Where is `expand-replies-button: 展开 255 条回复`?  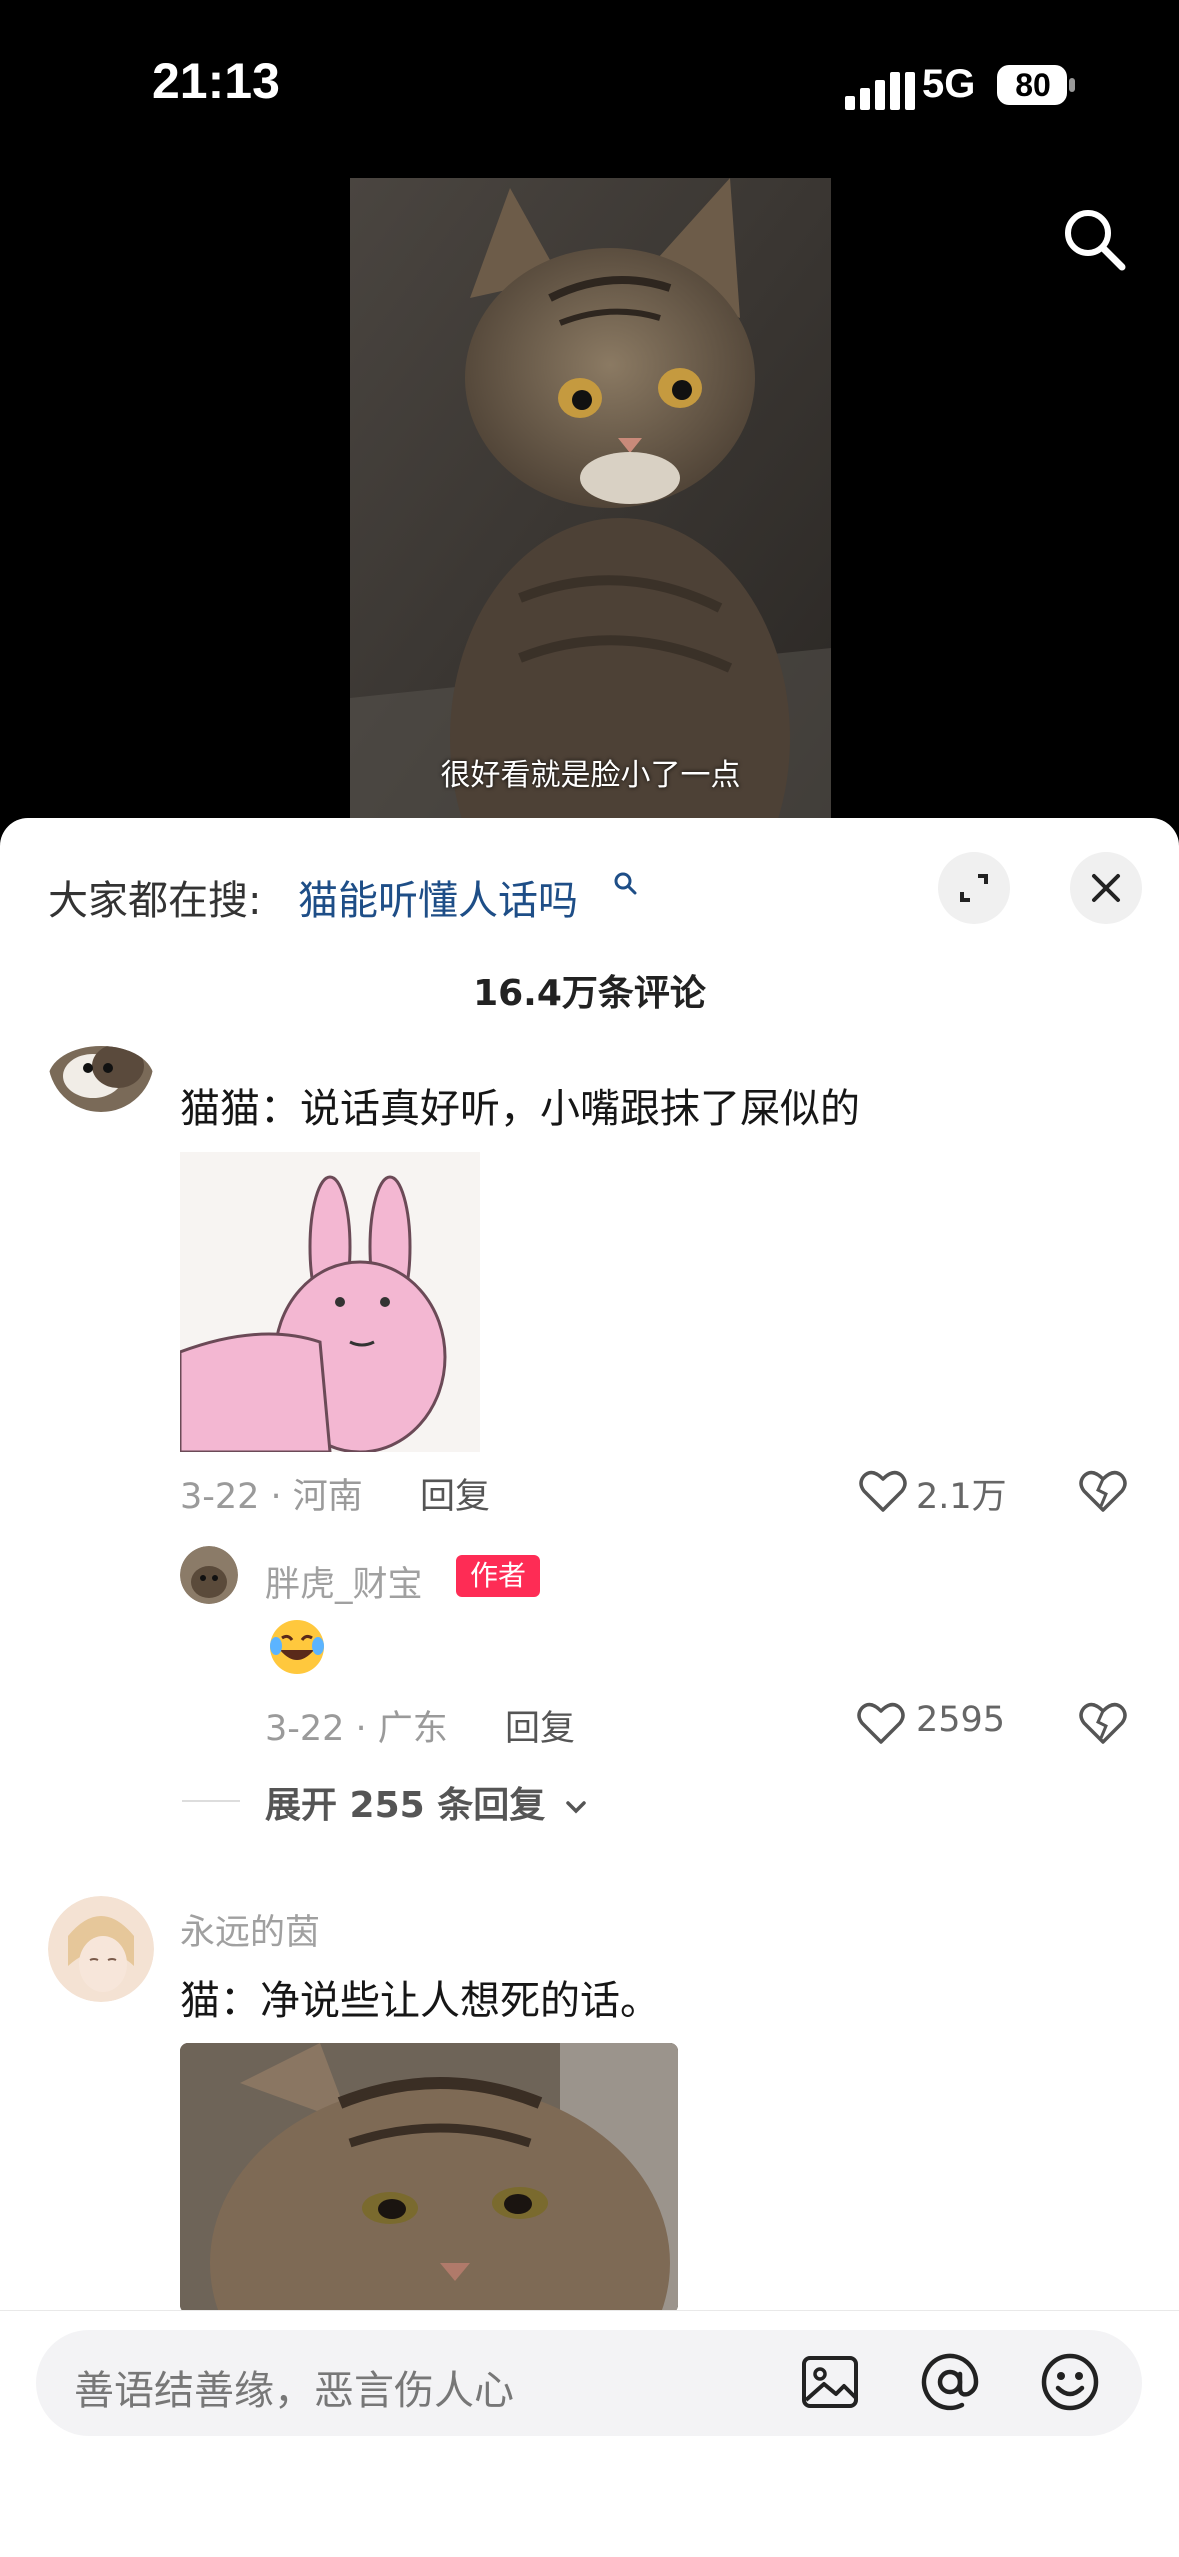
expand-replies-button: 展开 255 条回复 is located at coordinates (427, 1802).